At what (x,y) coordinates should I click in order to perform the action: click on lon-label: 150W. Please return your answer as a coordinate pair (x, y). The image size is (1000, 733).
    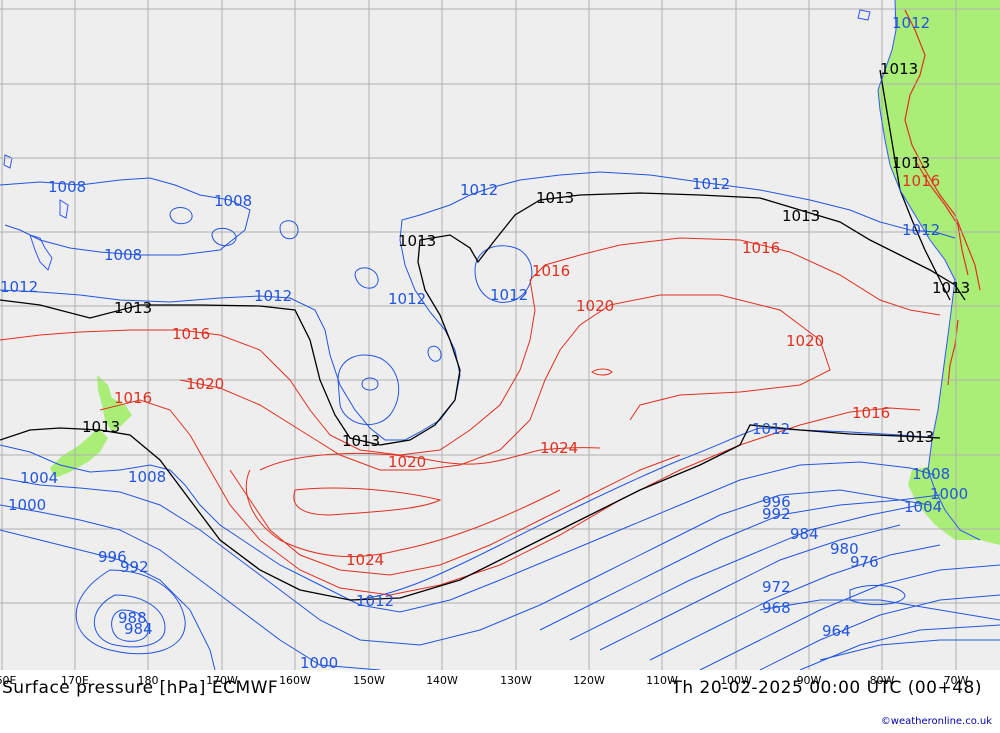
    Looking at the image, I should click on (369, 680).